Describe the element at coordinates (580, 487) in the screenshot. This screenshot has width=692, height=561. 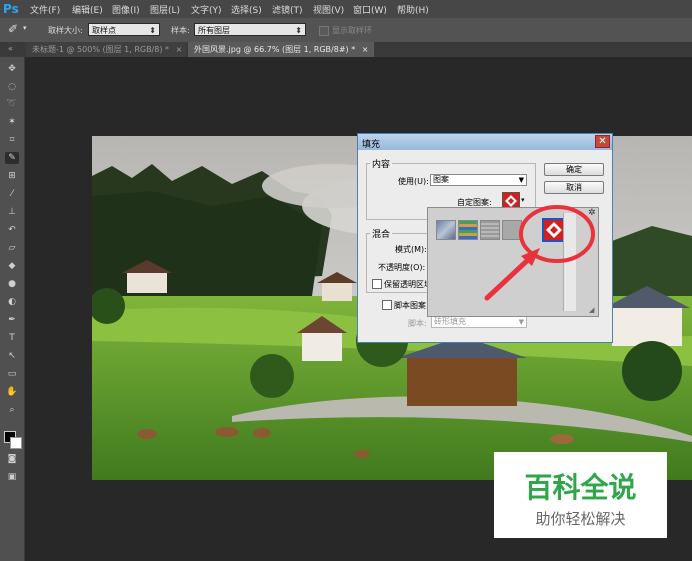
I see `watermark-title: 百科全说` at that location.